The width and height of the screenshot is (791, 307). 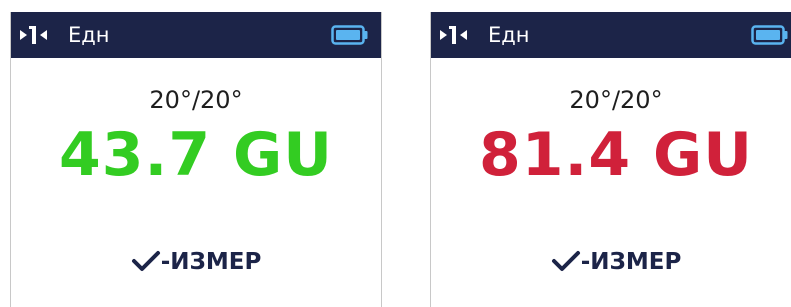 What do you see at coordinates (616, 155) in the screenshot?
I see `gloss-reading: 81.4 GU` at bounding box center [616, 155].